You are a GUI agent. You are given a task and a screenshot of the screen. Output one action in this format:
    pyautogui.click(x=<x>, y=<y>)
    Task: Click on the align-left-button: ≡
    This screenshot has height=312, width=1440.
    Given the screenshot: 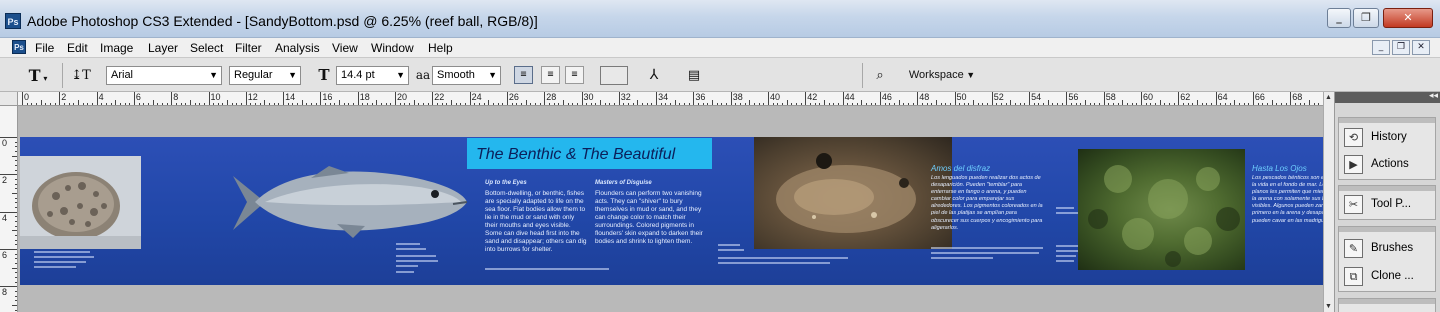 What is the action you would take?
    pyautogui.click(x=523, y=75)
    